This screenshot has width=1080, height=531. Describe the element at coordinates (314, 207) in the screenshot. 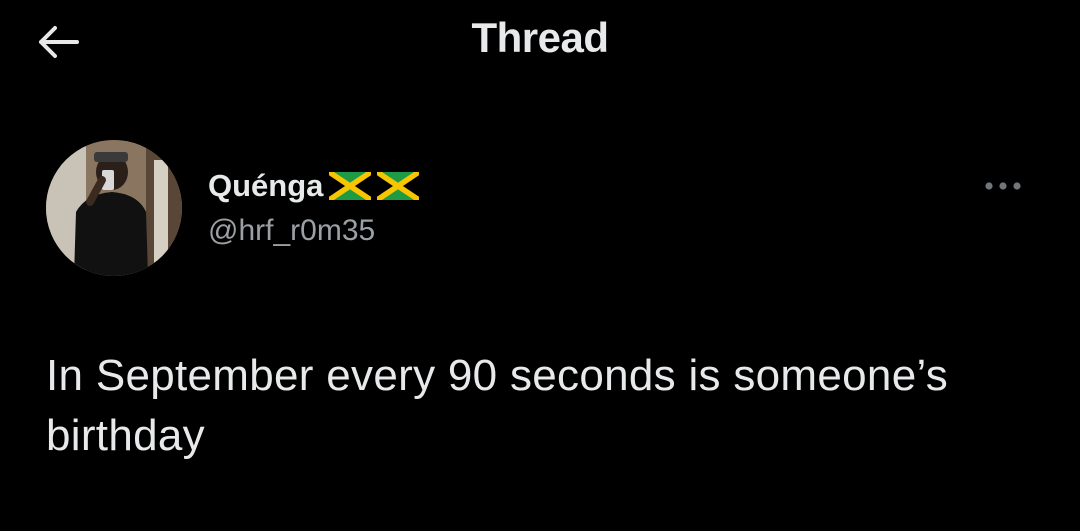

I see `tweet-author: Quénga @hrf_r0m35` at that location.